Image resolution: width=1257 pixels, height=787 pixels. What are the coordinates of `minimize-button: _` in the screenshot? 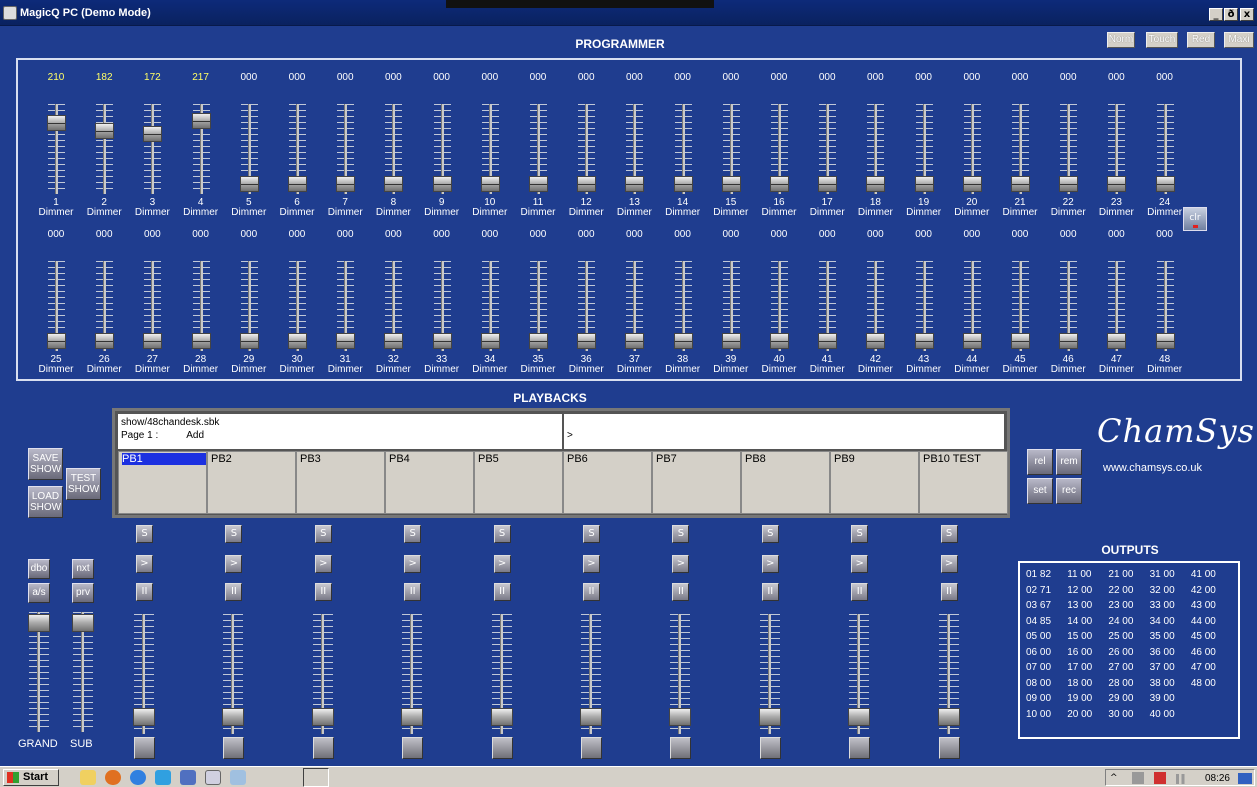 It's located at (1216, 14).